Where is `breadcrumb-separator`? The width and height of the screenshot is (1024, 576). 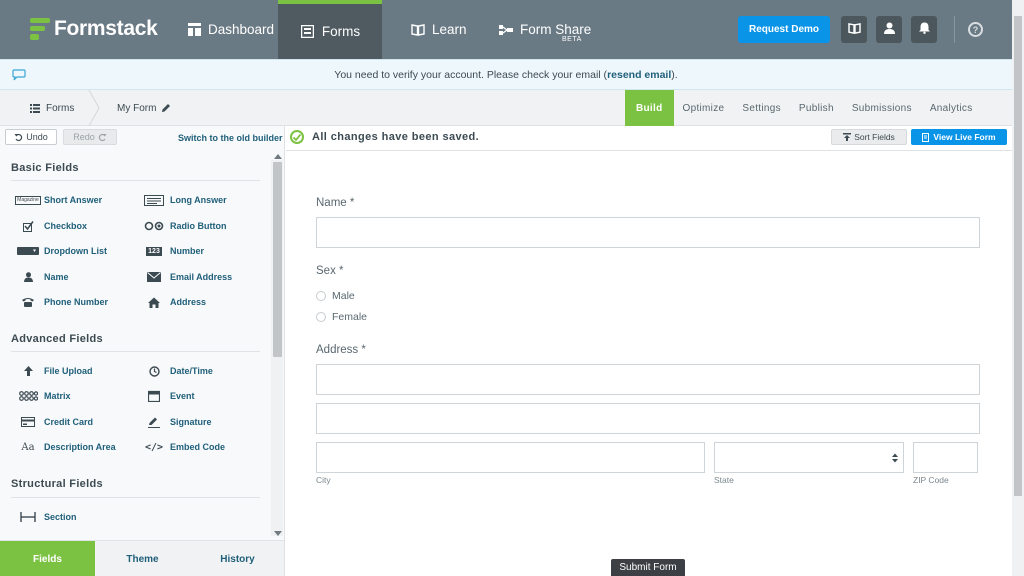 breadcrumb-separator is located at coordinates (94, 108).